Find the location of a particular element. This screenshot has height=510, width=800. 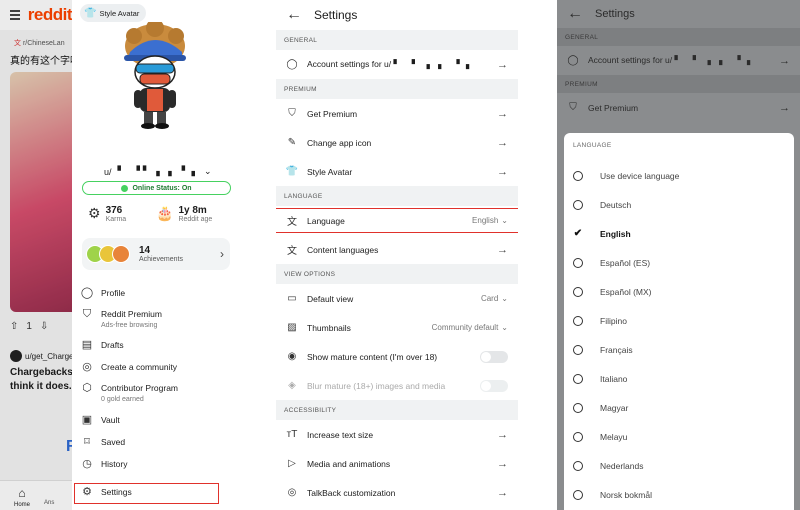

checkmark-icon: ✔ is located at coordinates (578, 233).